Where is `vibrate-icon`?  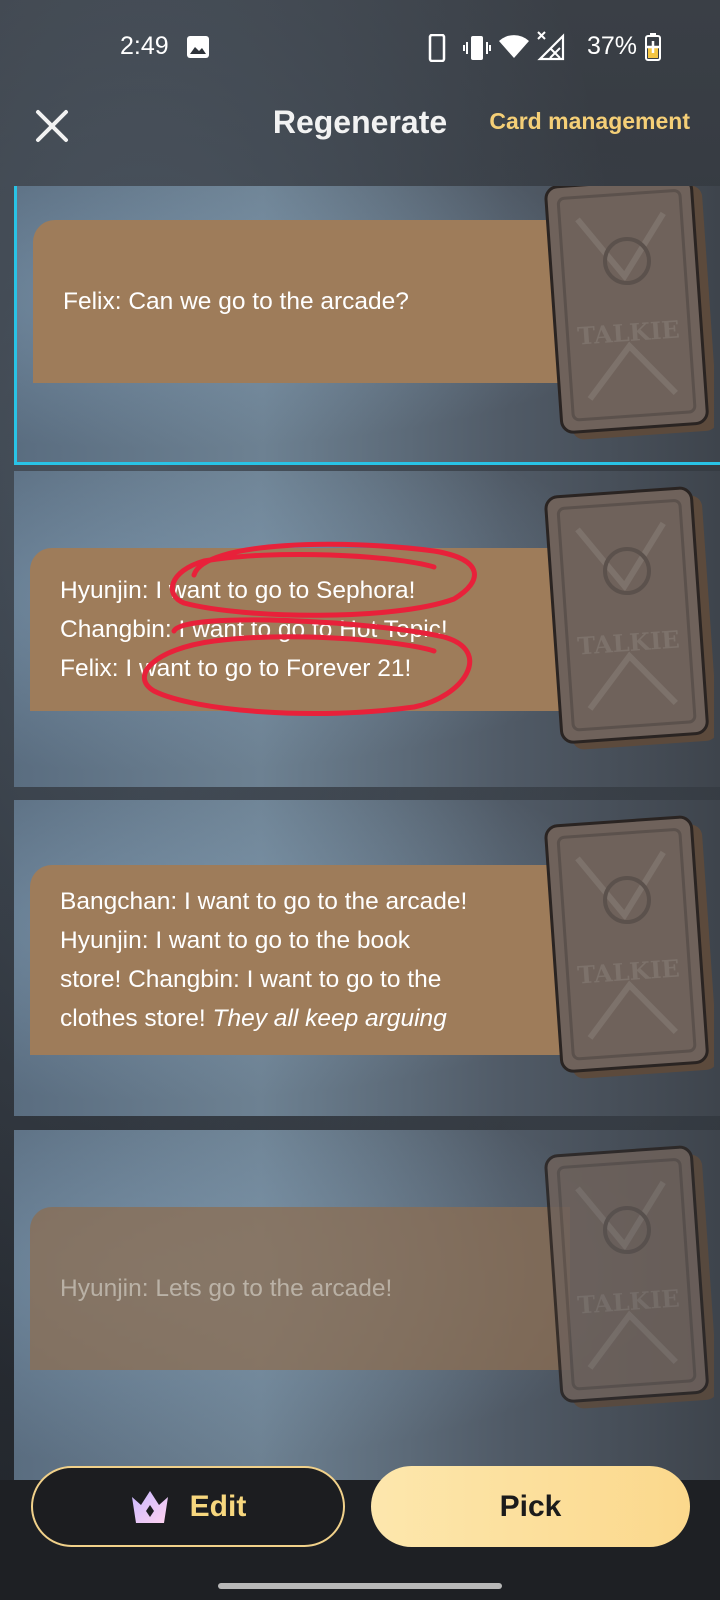 vibrate-icon is located at coordinates (477, 48).